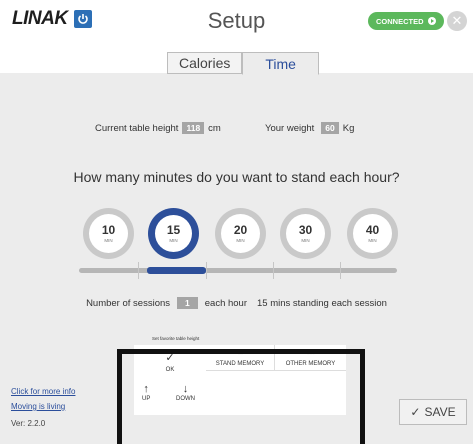  I want to click on app-header: LINAK Setup CONNECTED ✕, so click(236, 20).